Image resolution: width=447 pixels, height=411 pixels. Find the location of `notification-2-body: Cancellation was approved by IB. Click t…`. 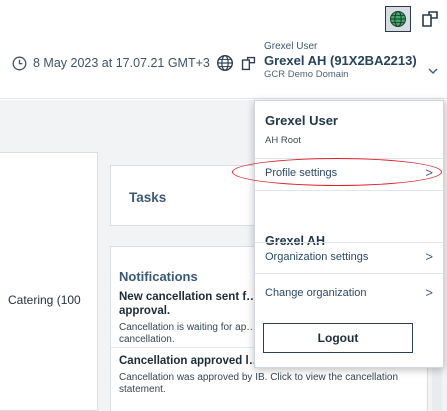

notification-2-body: Cancellation was approved by IB. Click t… is located at coordinates (269, 384).